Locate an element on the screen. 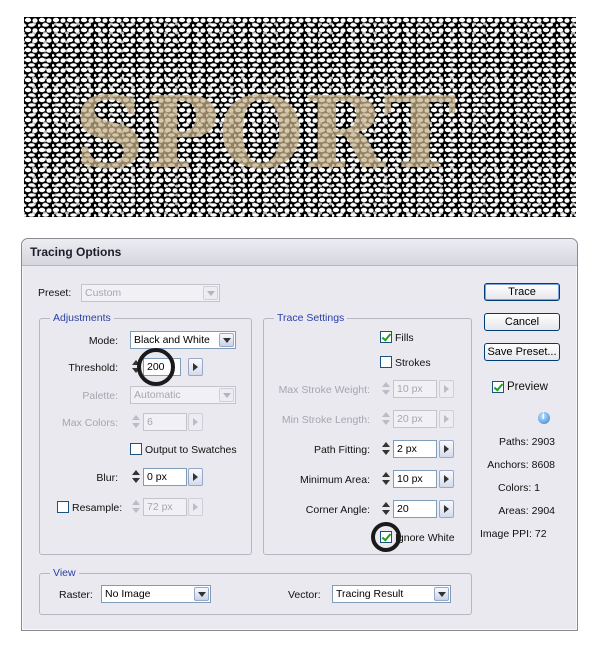  preview-text: SPORT is located at coordinates (265, 133).